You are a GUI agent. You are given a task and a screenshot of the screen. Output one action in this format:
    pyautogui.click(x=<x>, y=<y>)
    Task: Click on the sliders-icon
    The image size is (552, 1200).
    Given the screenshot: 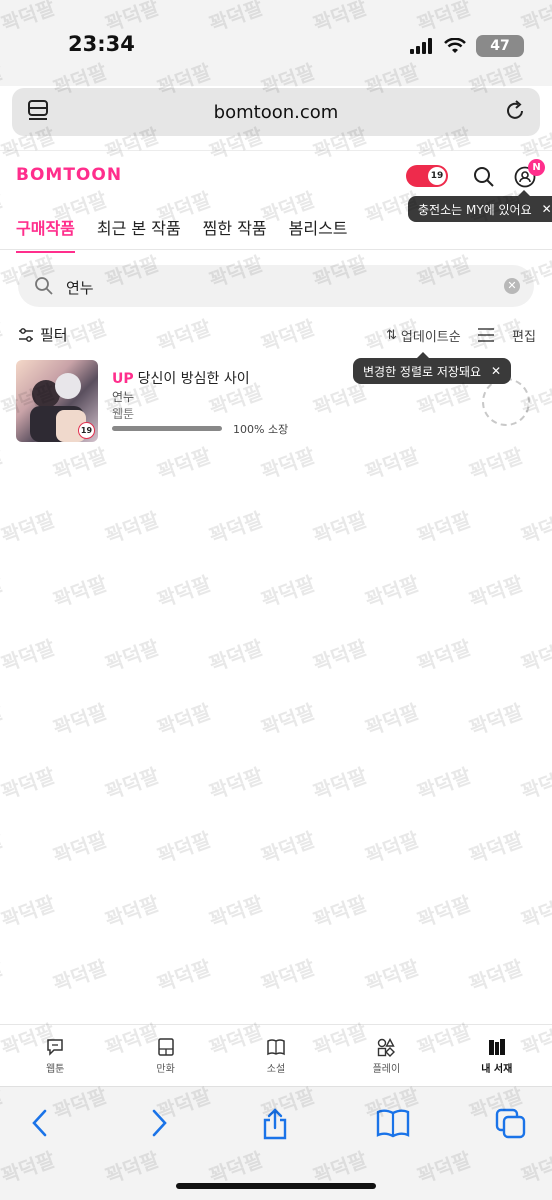 What is the action you would take?
    pyautogui.click(x=26, y=334)
    